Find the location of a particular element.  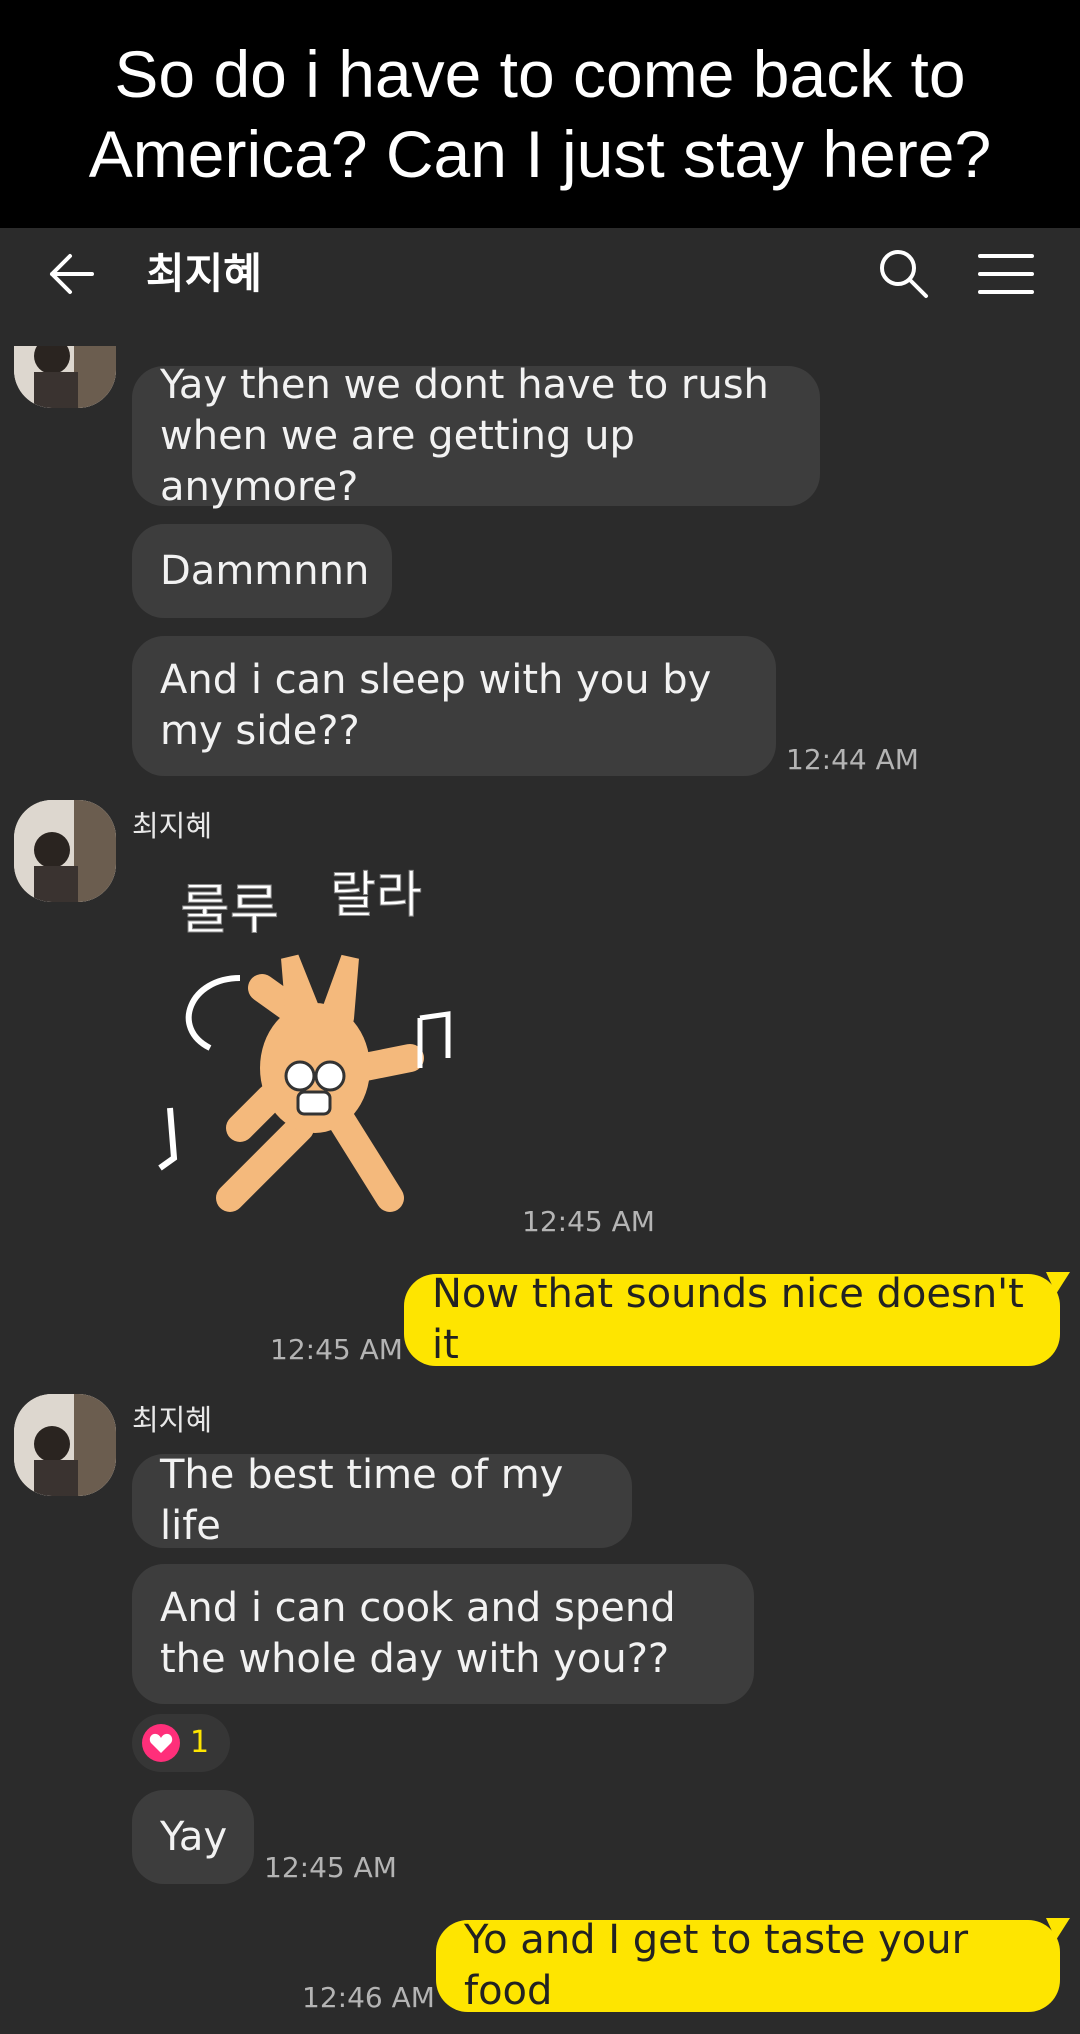

heart-icon is located at coordinates (161, 1743).